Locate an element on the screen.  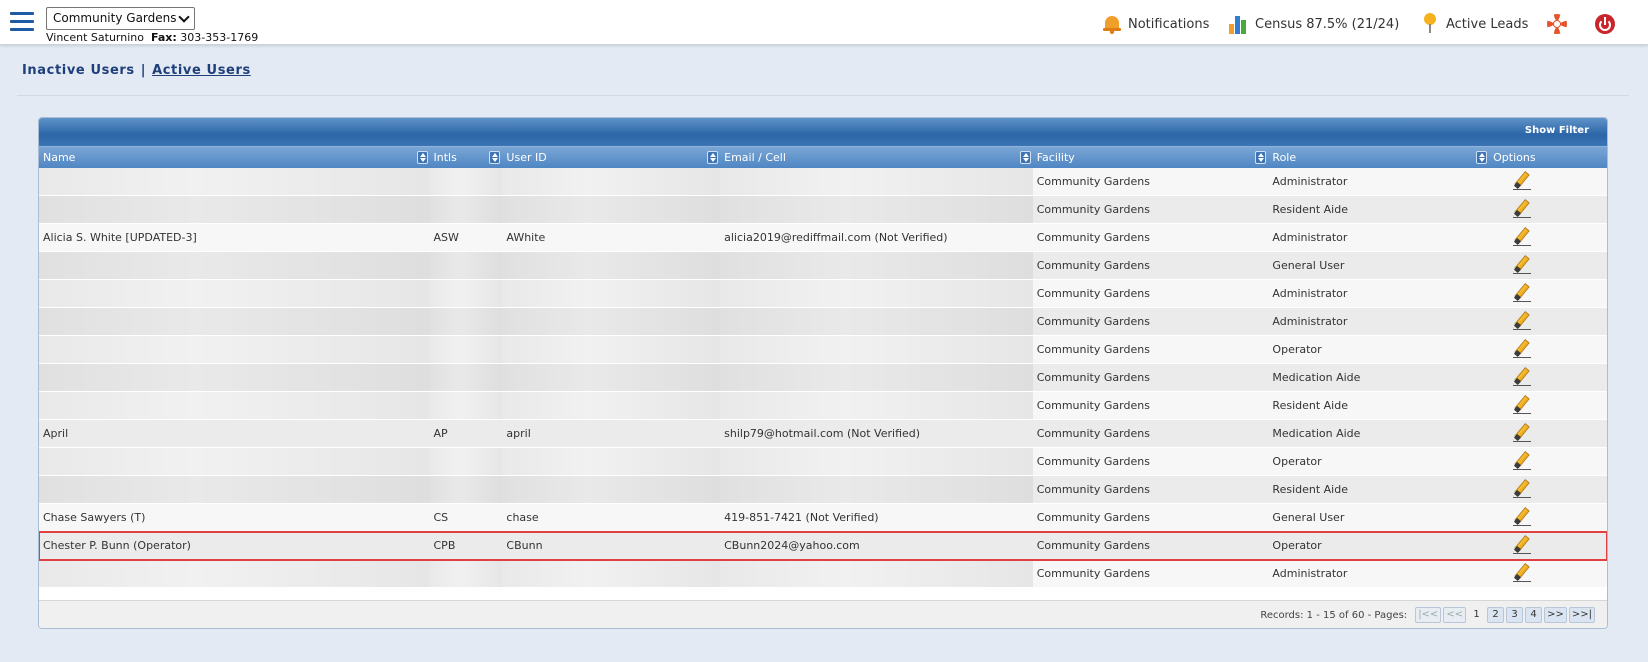
help-button is located at coordinates (1557, 24).